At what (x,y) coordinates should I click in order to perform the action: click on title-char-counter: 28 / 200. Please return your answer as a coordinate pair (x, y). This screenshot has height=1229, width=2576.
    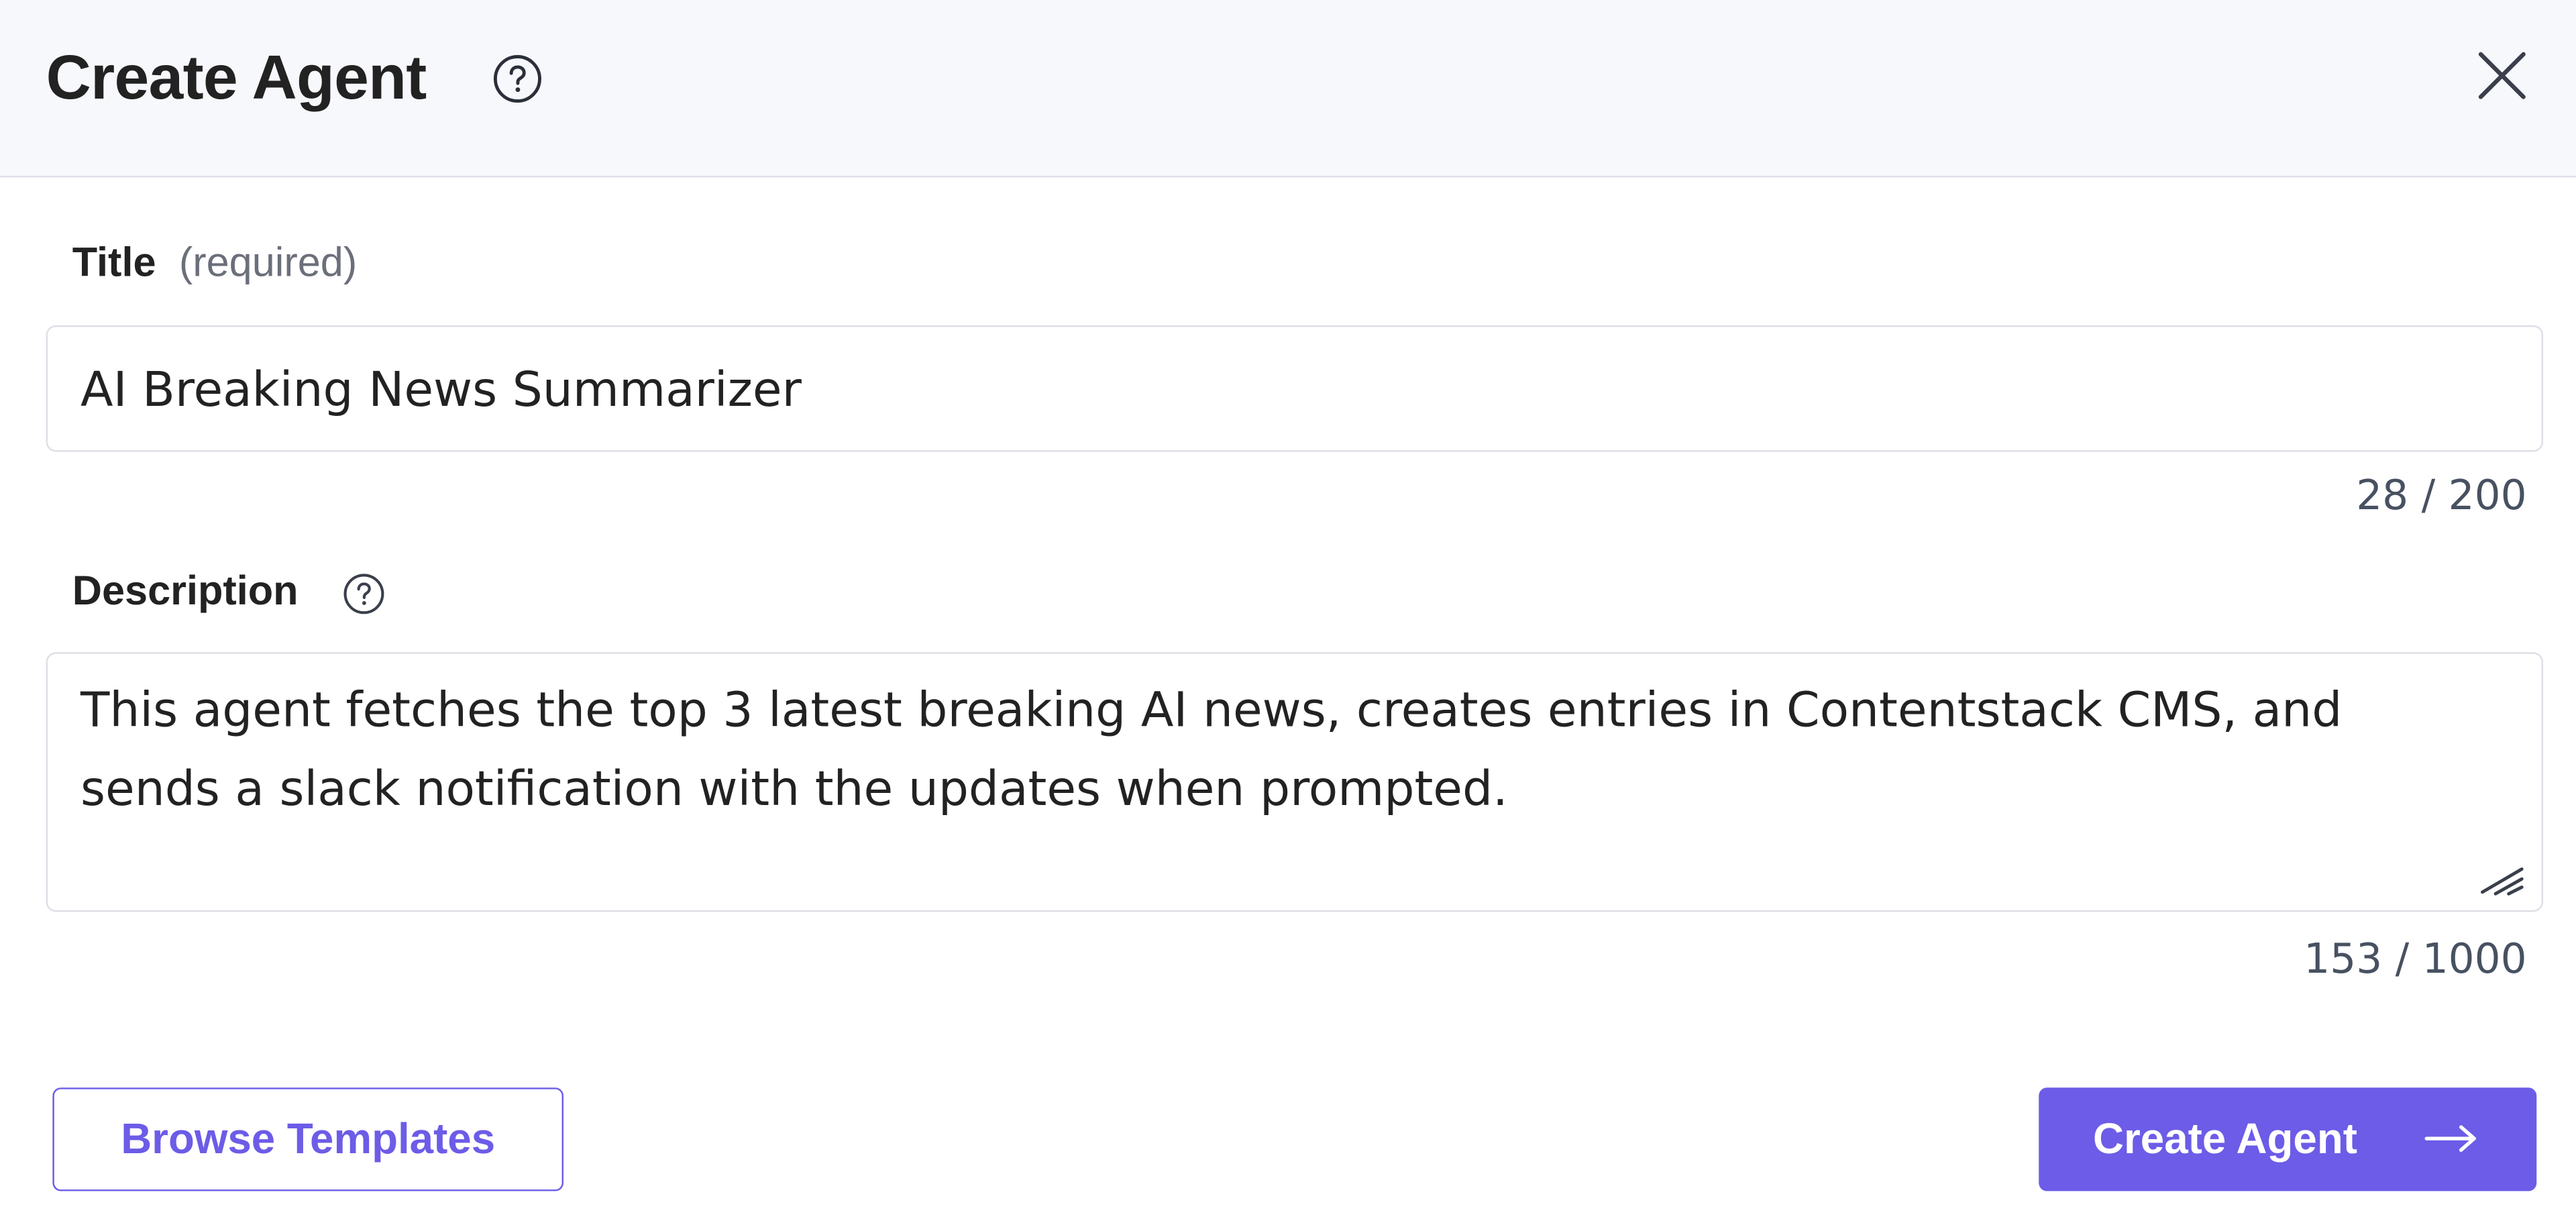
    Looking at the image, I should click on (2441, 495).